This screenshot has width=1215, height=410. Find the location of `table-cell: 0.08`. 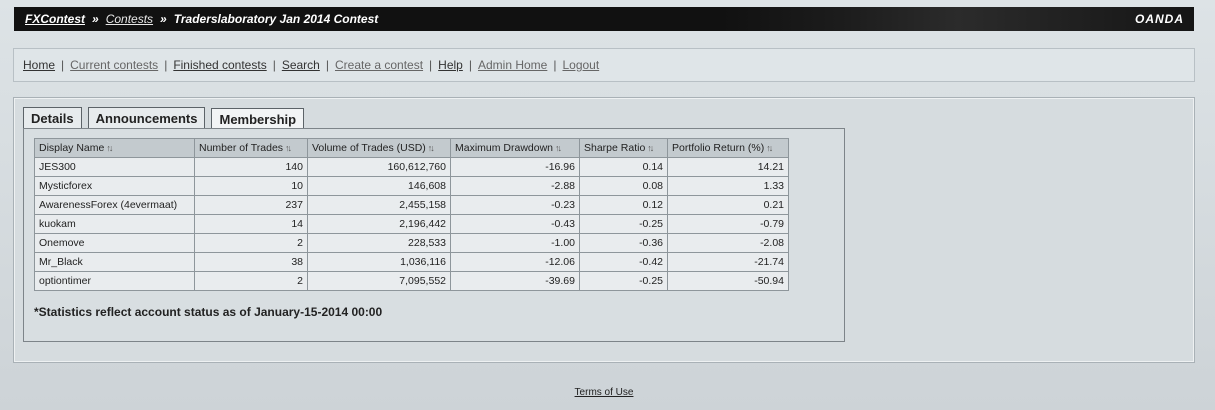

table-cell: 0.08 is located at coordinates (623, 186).